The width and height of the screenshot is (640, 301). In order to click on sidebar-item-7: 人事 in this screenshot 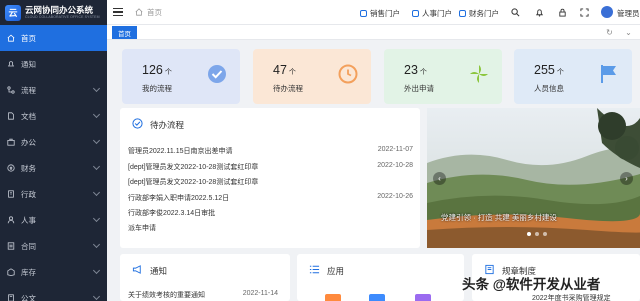, I will do `click(53, 220)`.